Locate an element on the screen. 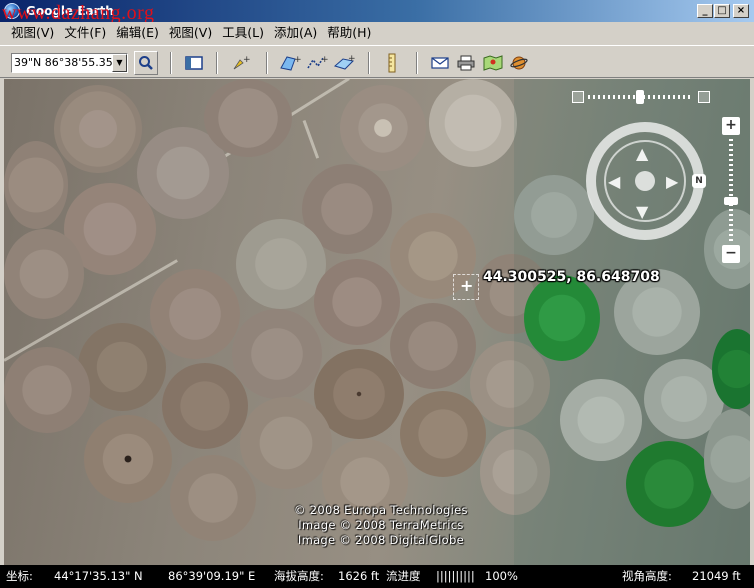 This screenshot has width=754, height=588. menu-tools: 工具(L) is located at coordinates (243, 33).